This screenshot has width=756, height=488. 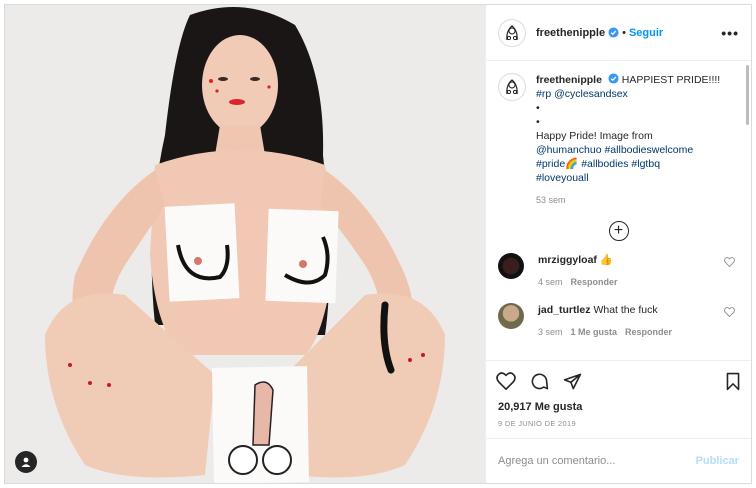 I want to click on post-header: freethenipple • Seguir •••, so click(x=618, y=33).